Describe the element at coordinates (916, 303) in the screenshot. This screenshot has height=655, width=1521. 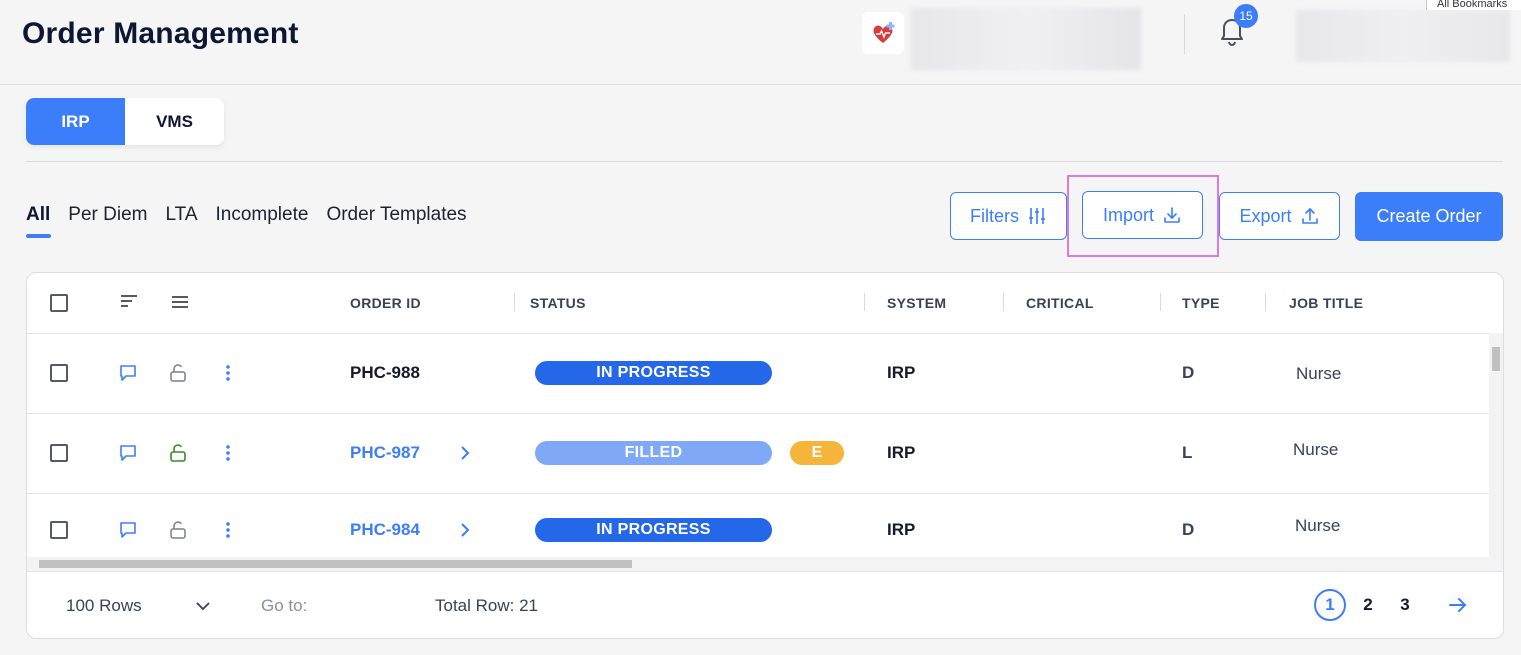
I see `col-header-system: SYSTEM` at that location.